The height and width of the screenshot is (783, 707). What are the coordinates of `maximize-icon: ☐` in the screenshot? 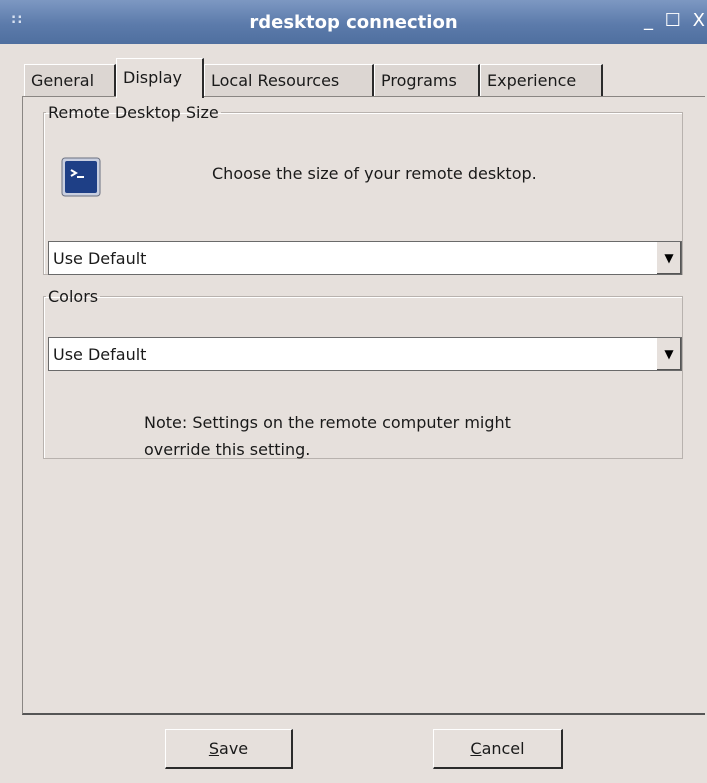 It's located at (673, 20).